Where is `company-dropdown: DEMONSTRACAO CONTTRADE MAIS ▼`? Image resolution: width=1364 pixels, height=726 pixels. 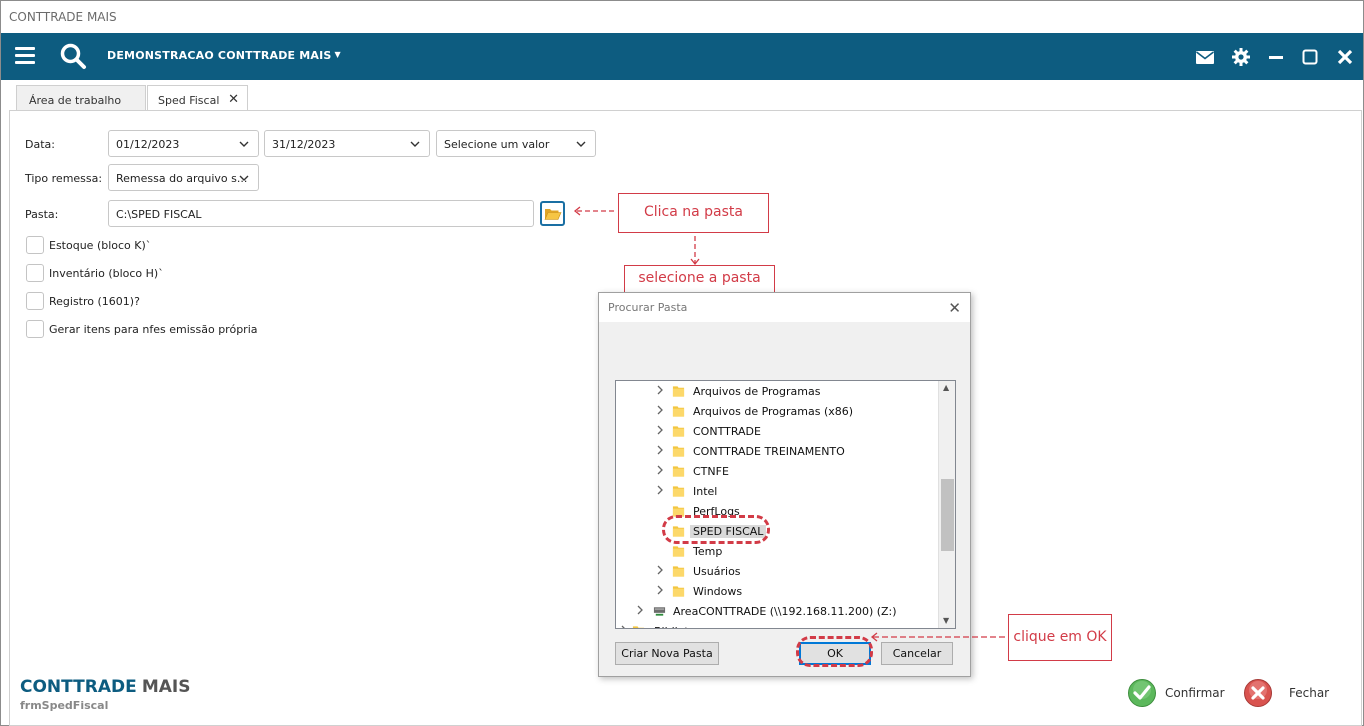
company-dropdown: DEMONSTRACAO CONTTRADE MAIS ▼ is located at coordinates (224, 55).